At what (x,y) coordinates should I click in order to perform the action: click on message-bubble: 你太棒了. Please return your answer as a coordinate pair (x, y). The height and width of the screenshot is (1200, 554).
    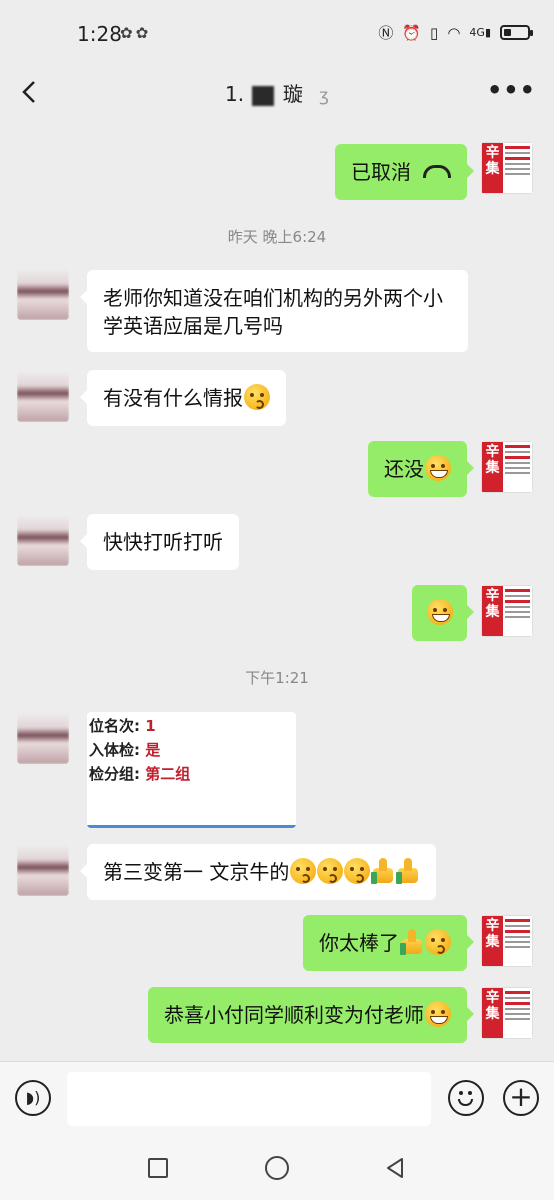
    Looking at the image, I should click on (388, 943).